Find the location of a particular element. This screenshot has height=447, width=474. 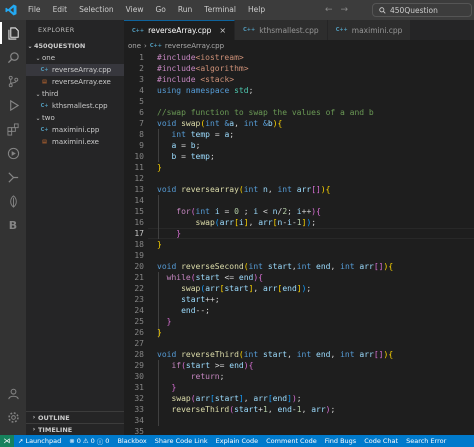

code-line: end--; is located at coordinates (195, 310).